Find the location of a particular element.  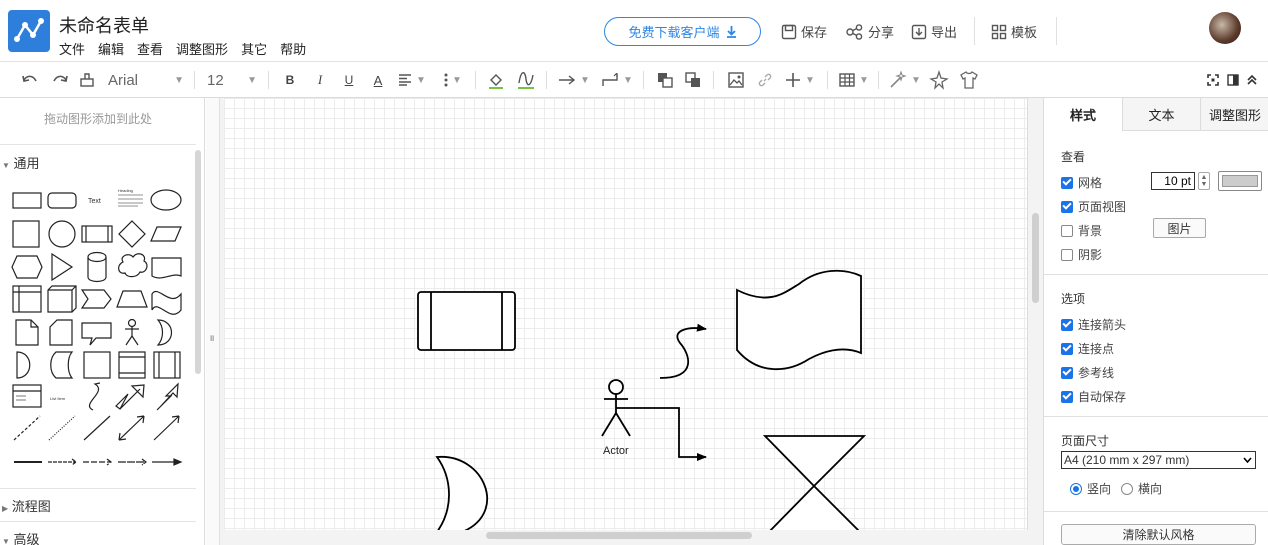

app-logo-icon is located at coordinates (29, 31).